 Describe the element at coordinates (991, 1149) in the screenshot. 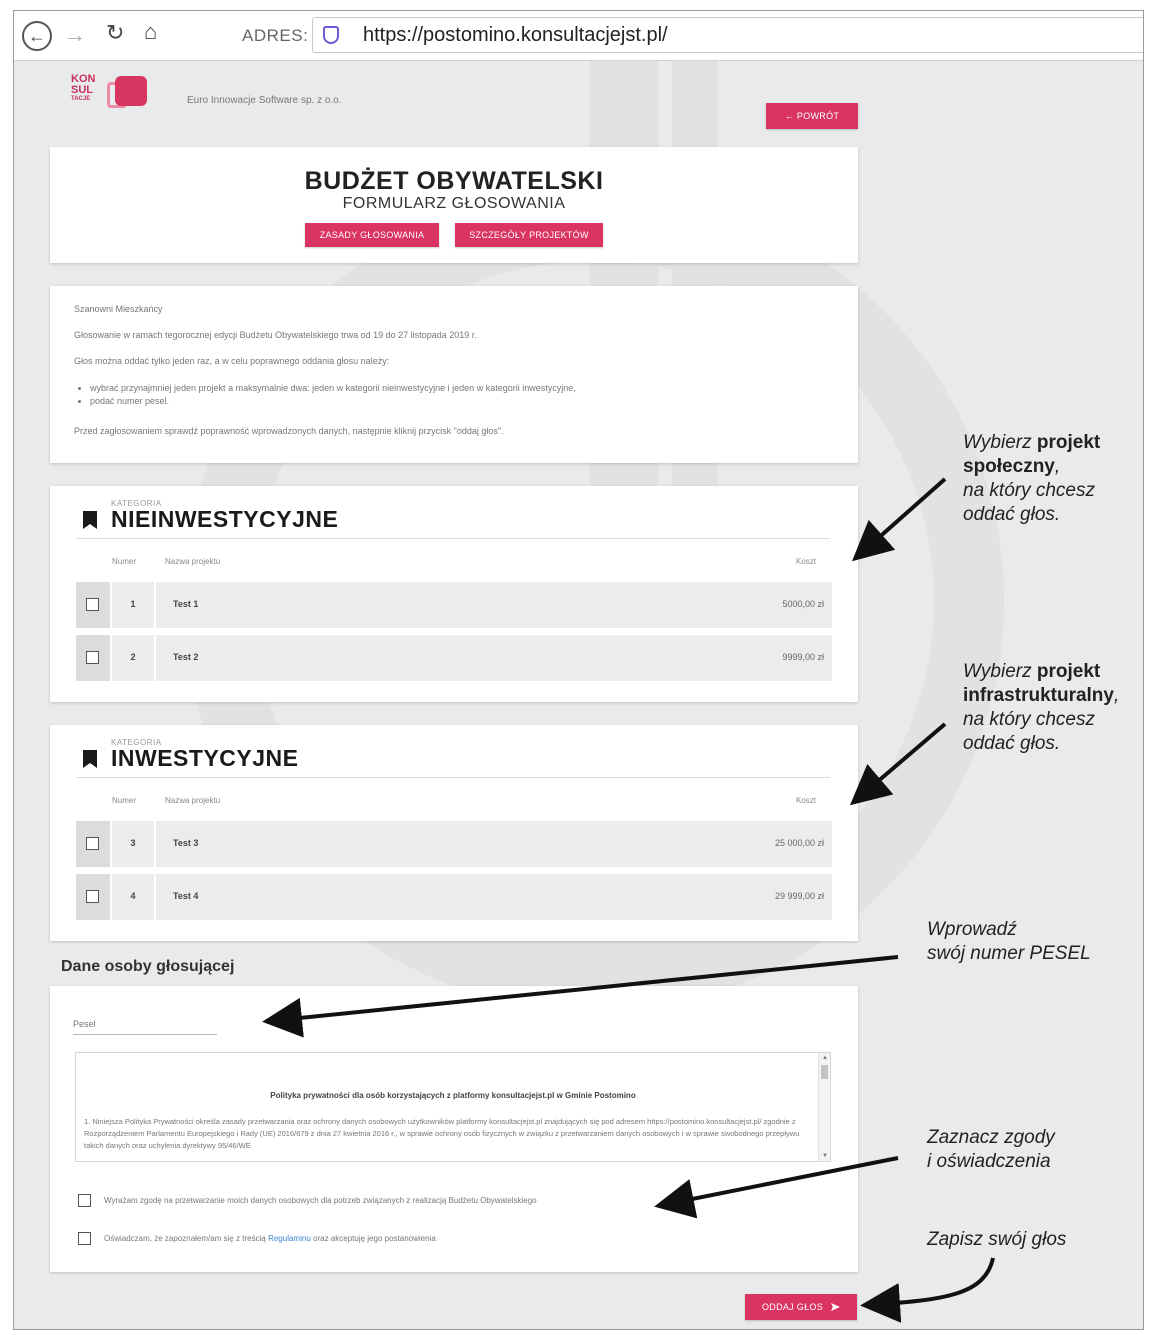

I see `annotation-consents: Zaznacz zgody i oświadczenia` at that location.